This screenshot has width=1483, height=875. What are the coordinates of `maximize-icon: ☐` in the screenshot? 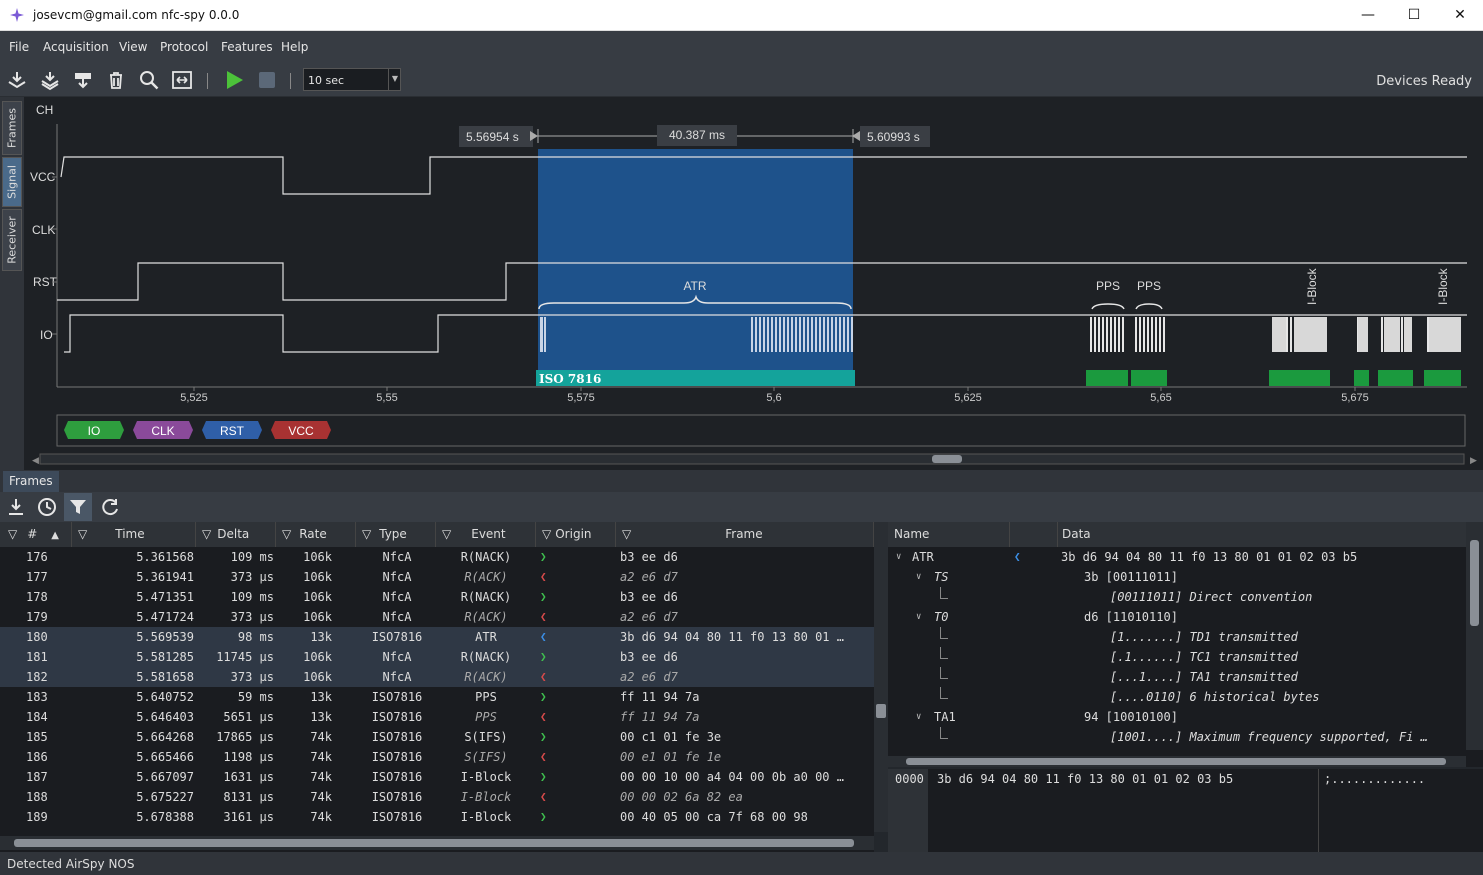 It's located at (1414, 15).